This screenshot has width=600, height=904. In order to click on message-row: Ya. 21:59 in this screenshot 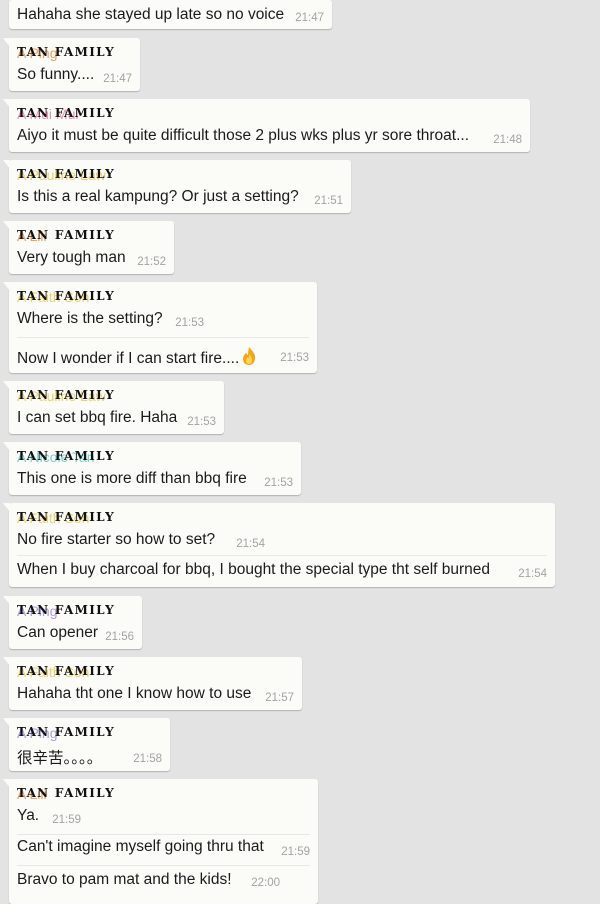, I will do `click(163, 818)`.